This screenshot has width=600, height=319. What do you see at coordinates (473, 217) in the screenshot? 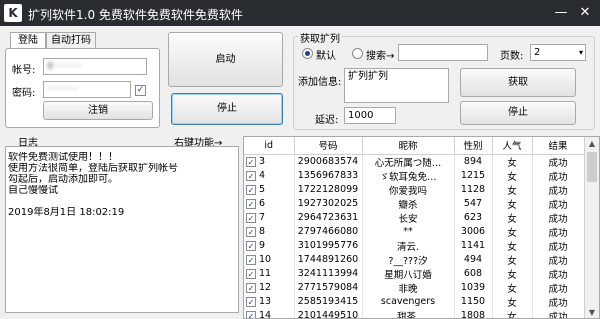
I see `row-gender-1: 623` at bounding box center [473, 217].